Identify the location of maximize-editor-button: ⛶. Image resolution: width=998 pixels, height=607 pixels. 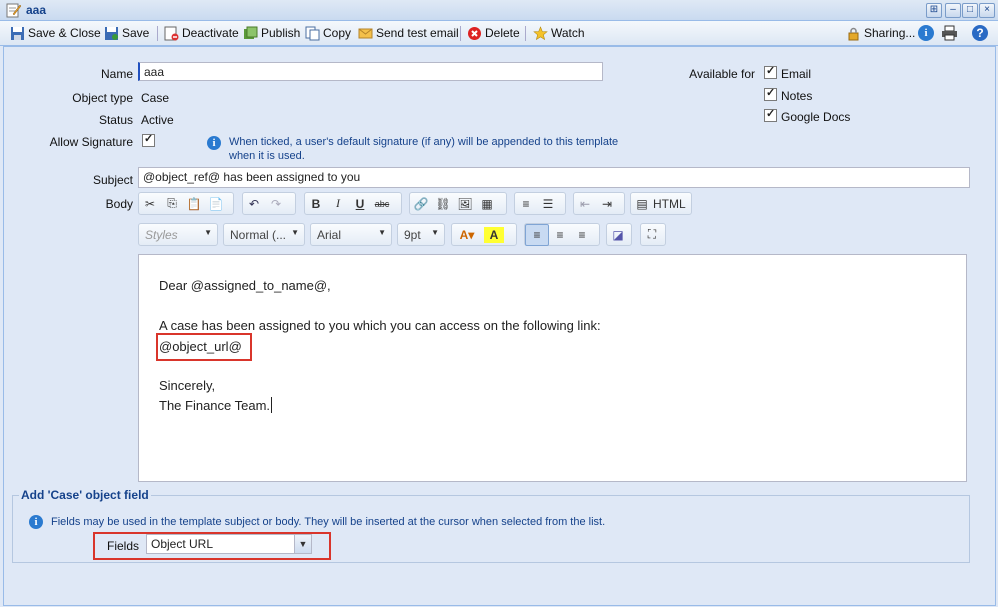
(653, 234).